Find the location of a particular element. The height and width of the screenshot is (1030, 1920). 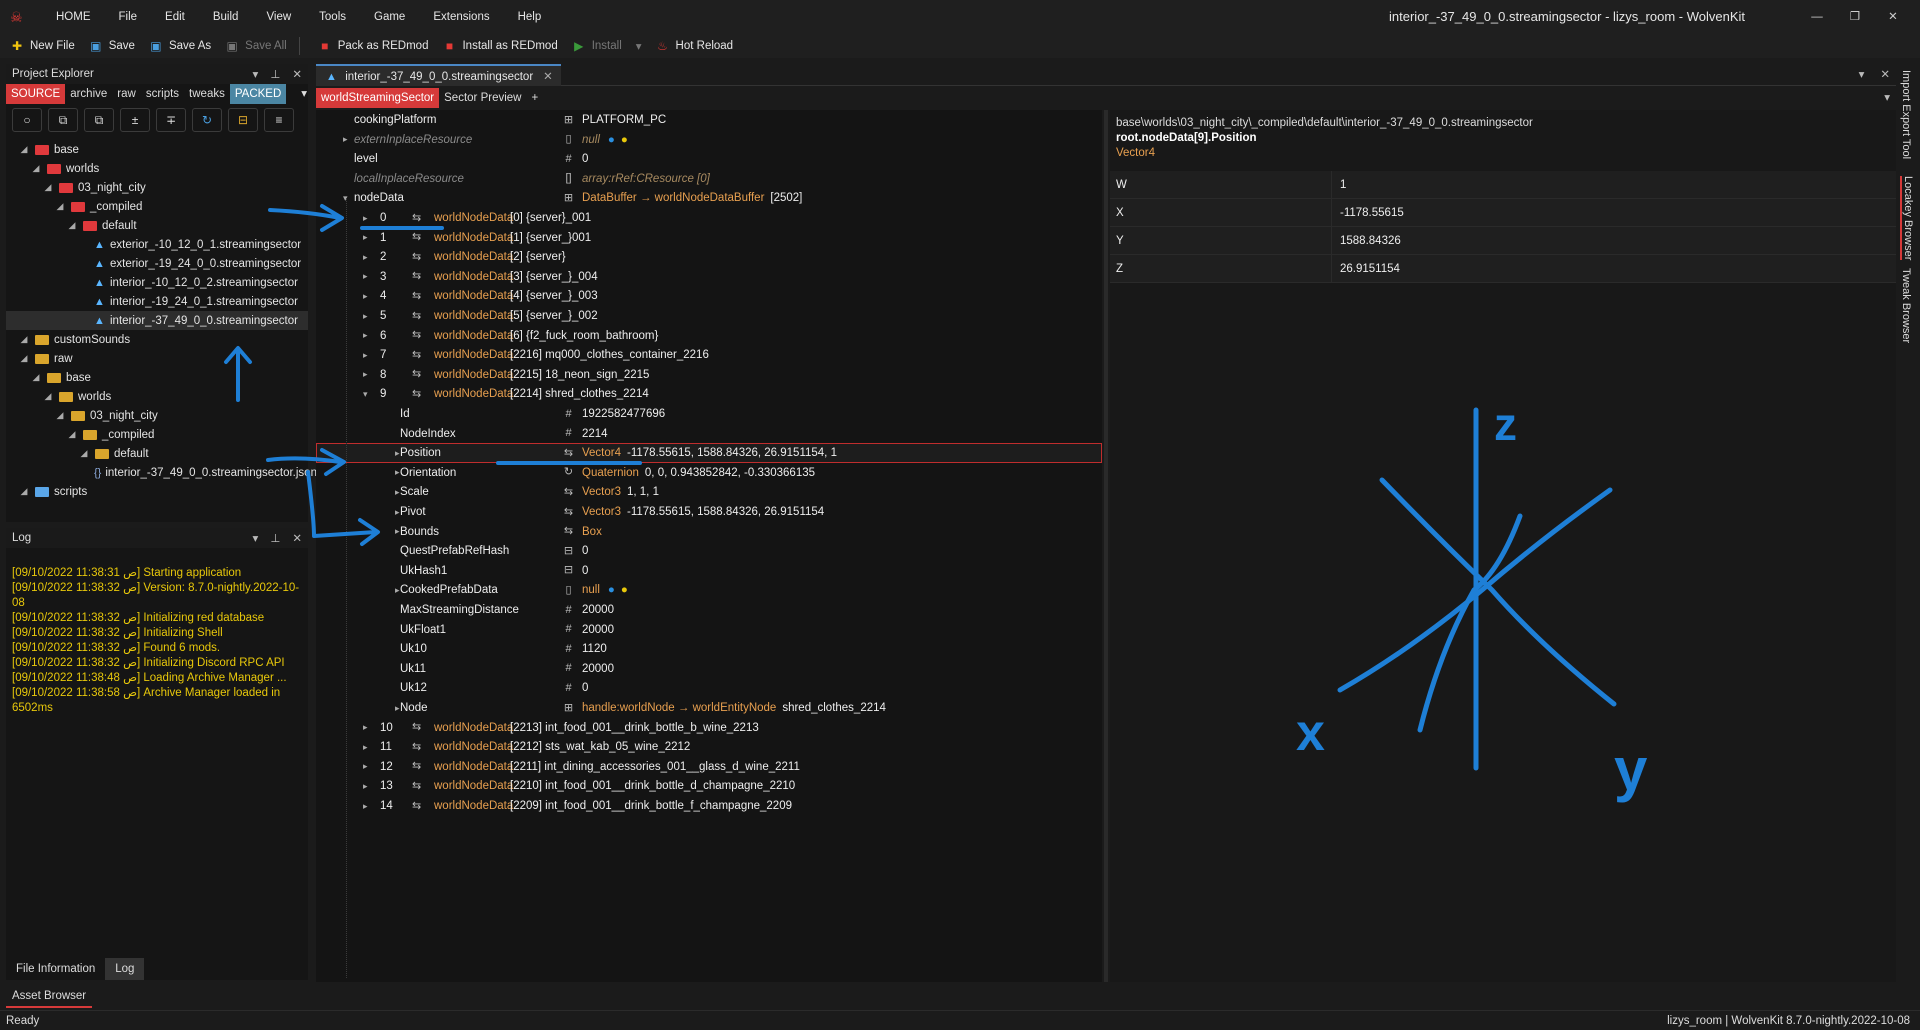

tree-item: ▲ interior_-37_49_0_0.streamingsector is located at coordinates (157, 320).